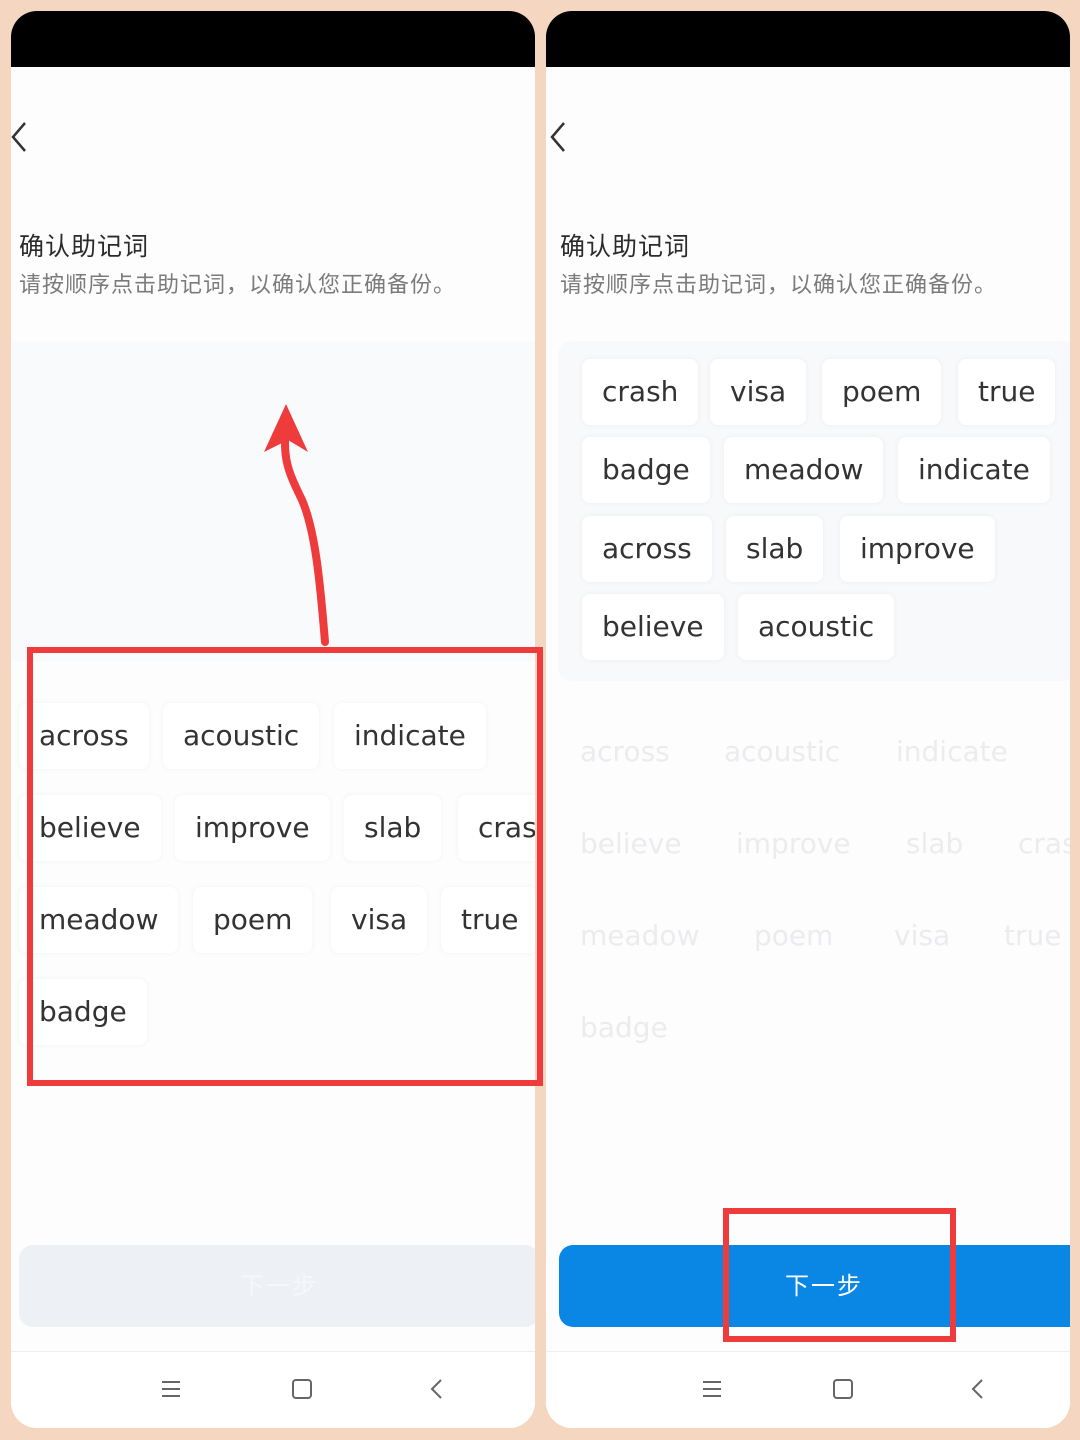  What do you see at coordinates (296, 525) in the screenshot?
I see `annotation-arrow-icon` at bounding box center [296, 525].